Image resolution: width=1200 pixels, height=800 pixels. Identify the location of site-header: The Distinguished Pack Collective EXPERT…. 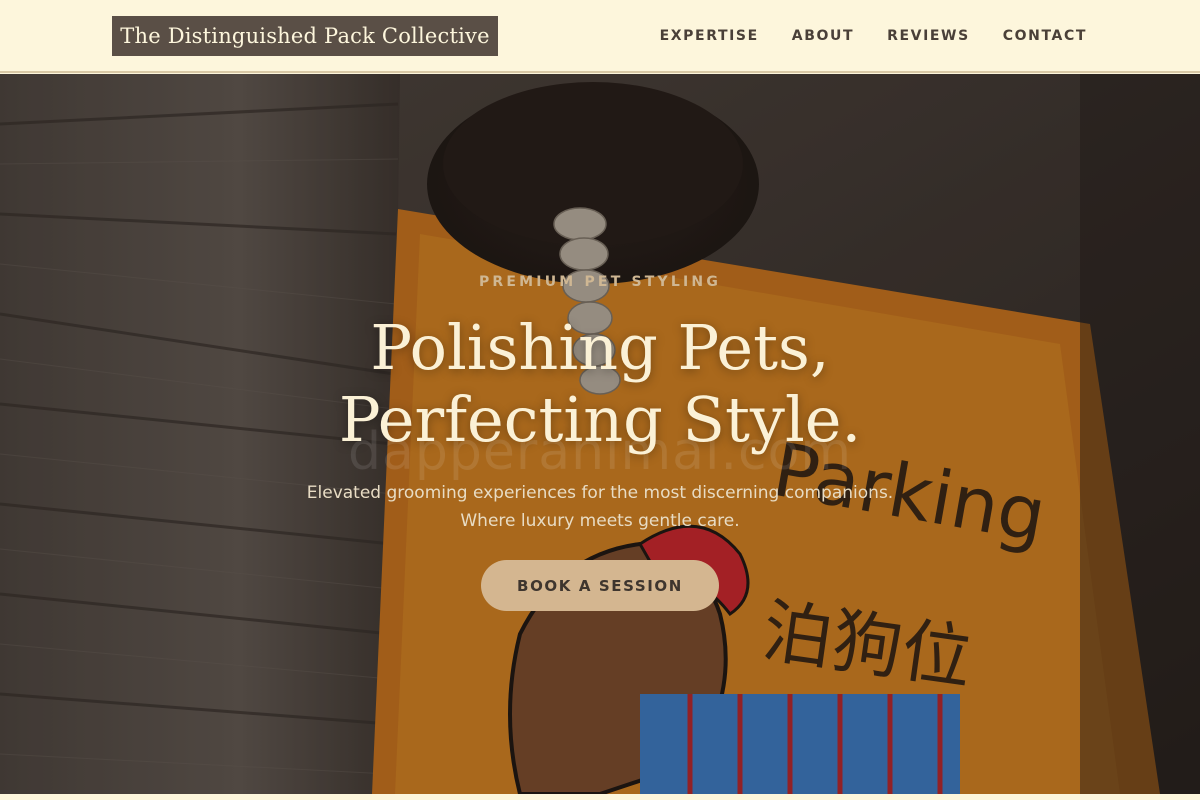
(600, 36).